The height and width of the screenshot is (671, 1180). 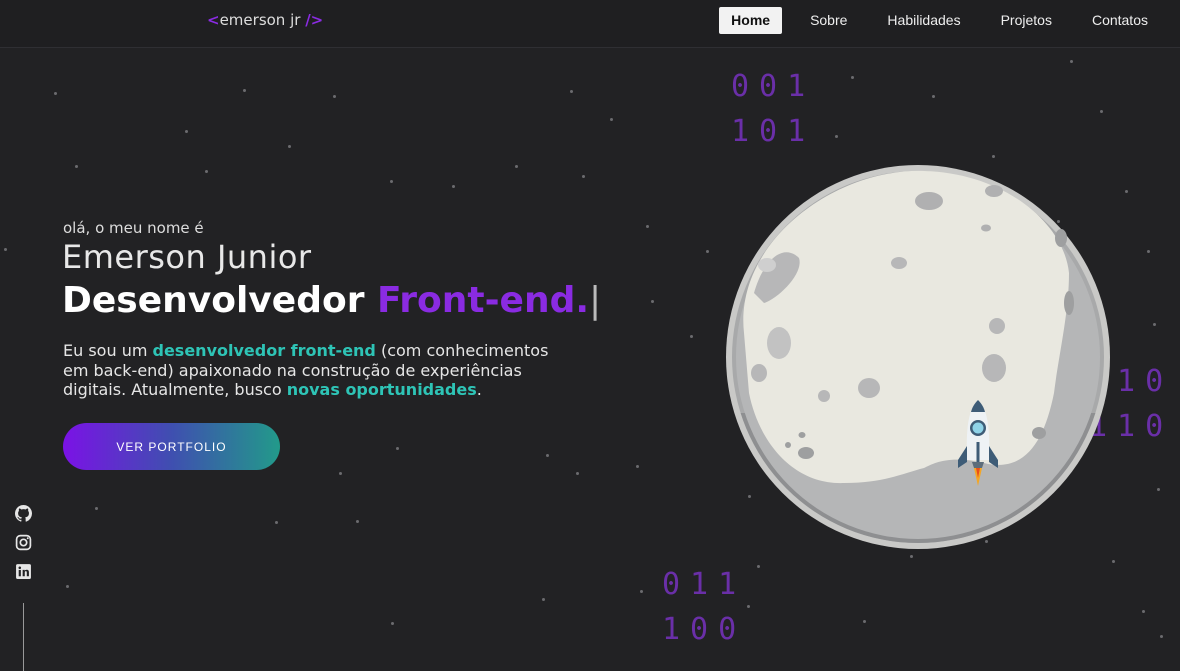 What do you see at coordinates (773, 131) in the screenshot?
I see `binary-line: 101` at bounding box center [773, 131].